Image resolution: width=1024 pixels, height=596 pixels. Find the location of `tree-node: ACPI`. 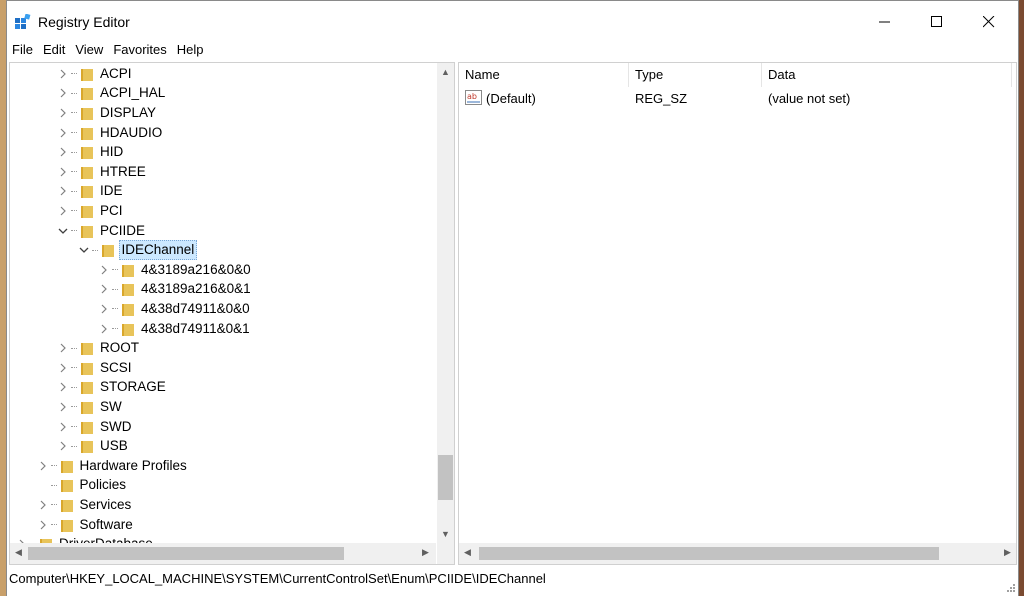

tree-node: ACPI is located at coordinates (95, 74).